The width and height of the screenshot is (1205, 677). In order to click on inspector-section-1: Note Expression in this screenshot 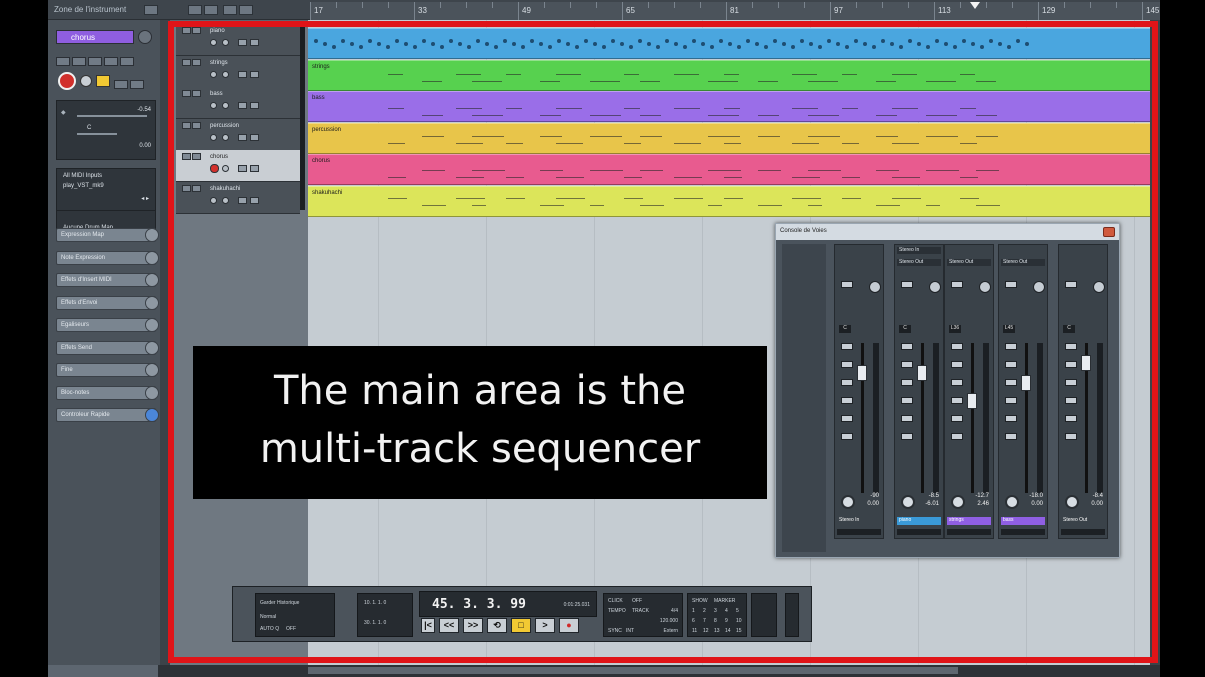, I will do `click(107, 257)`.